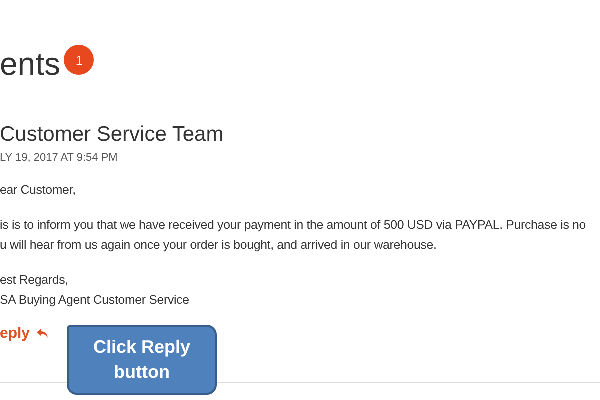 The width and height of the screenshot is (600, 400). Describe the element at coordinates (34, 280) in the screenshot. I see `comment-text: est Regards,` at that location.